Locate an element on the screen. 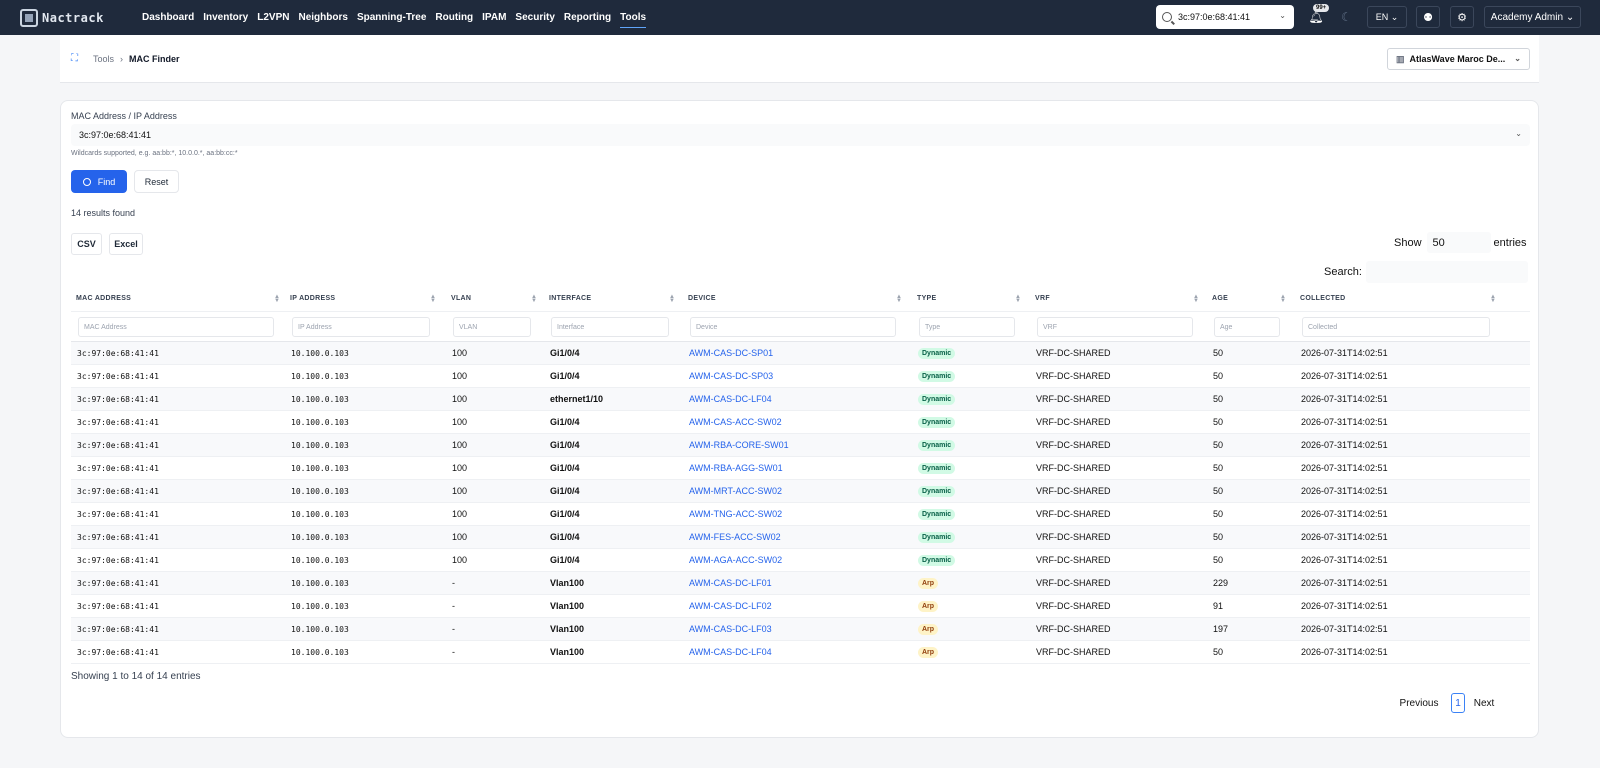 This screenshot has width=1600, height=768. cell-iface: Gi1/0/4 is located at coordinates (565, 468).